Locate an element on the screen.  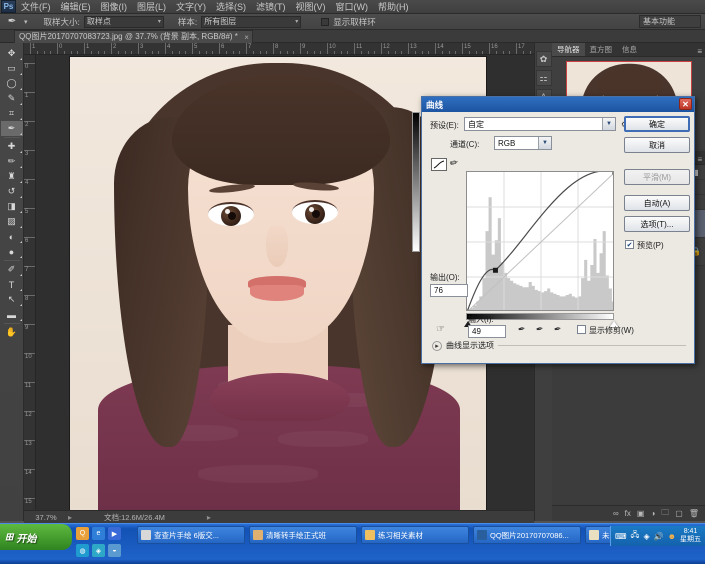
preview-checkbox: ✔ is located at coordinates (629, 244).